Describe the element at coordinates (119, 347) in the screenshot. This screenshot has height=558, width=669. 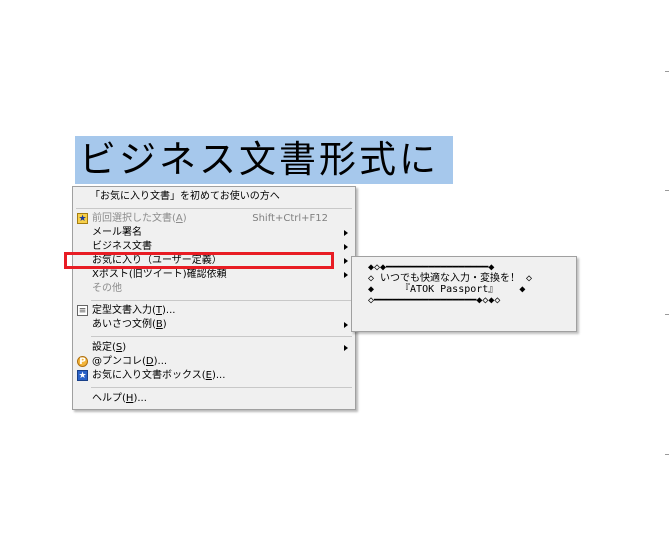
I see `access-key: S` at that location.